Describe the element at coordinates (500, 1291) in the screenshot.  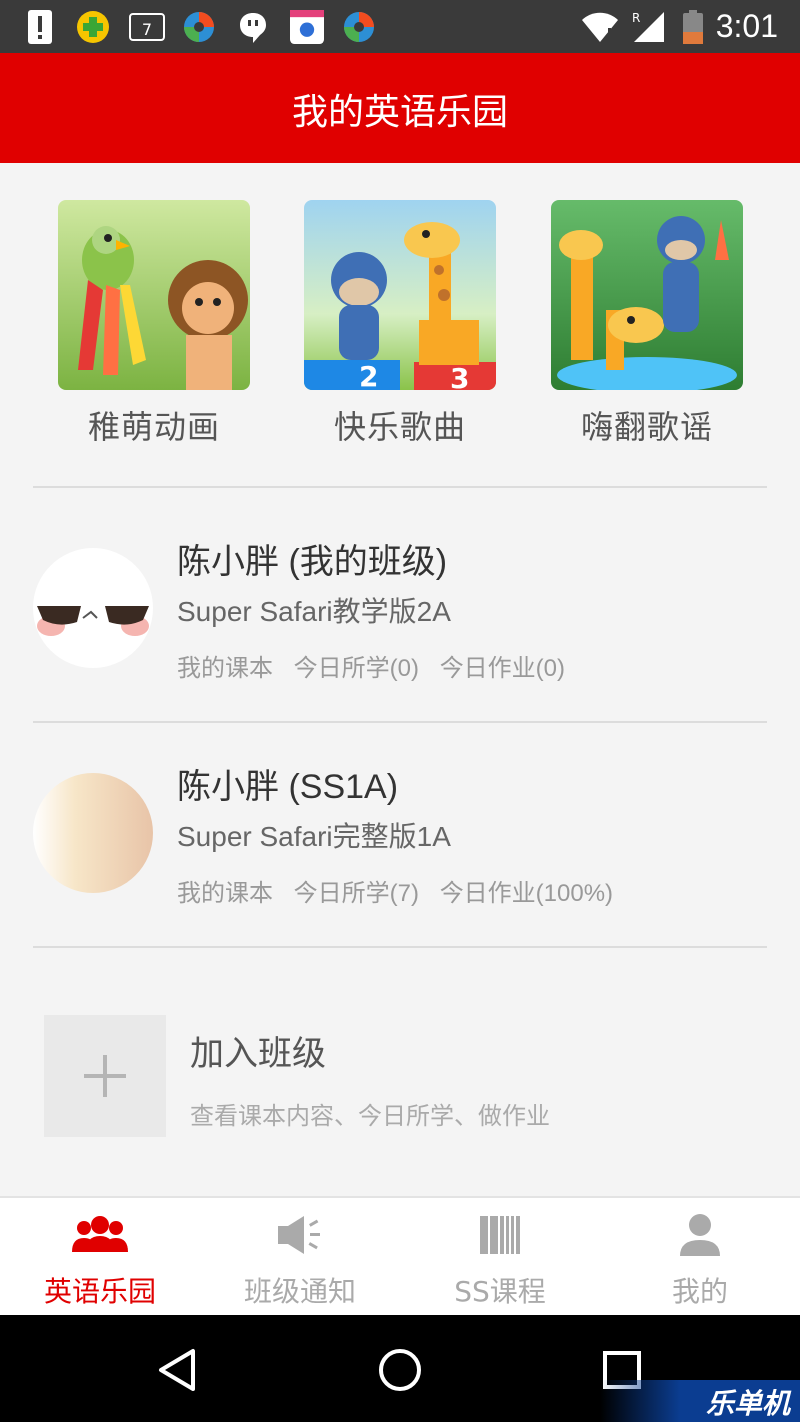
I see `tab-label: SS课程` at that location.